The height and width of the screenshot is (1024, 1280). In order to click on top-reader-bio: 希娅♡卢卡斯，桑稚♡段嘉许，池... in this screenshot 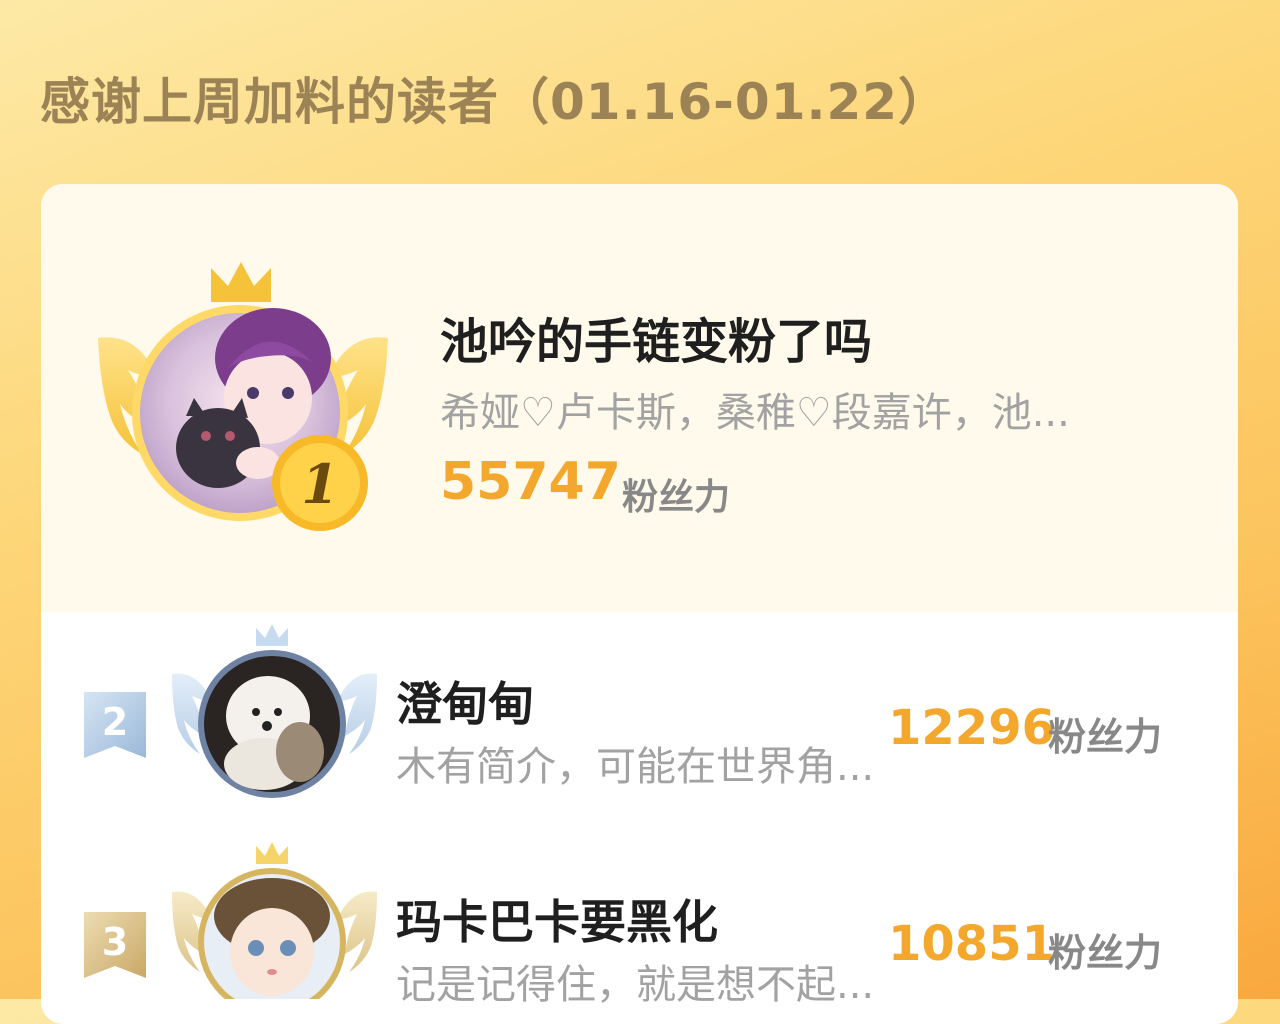, I will do `click(755, 413)`.